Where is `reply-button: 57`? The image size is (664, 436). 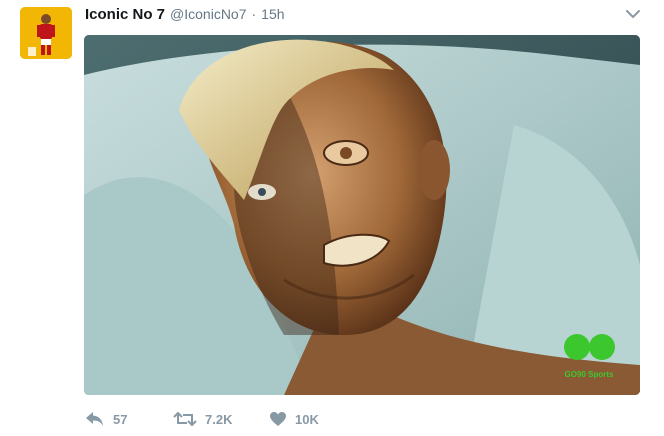
reply-button: 57 is located at coordinates (129, 419).